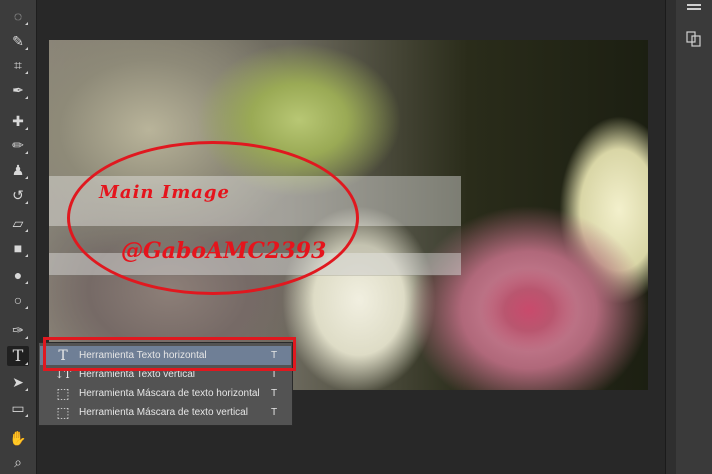 This screenshot has width=712, height=474. What do you see at coordinates (18, 223) in the screenshot?
I see `eraser-tool-icon: ▱` at bounding box center [18, 223].